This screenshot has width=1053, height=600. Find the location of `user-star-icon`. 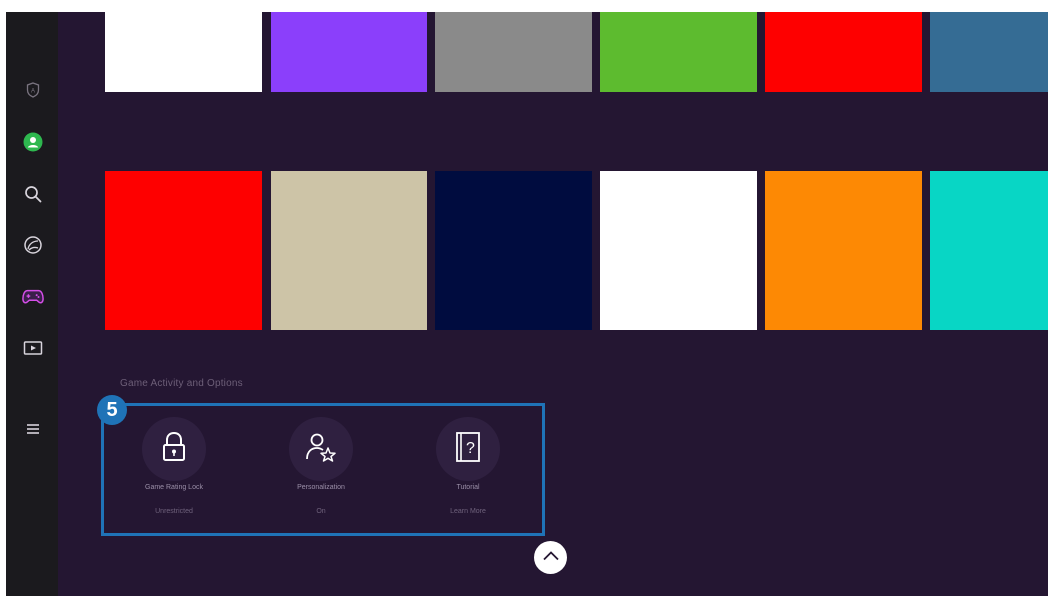

user-star-icon is located at coordinates (321, 449).